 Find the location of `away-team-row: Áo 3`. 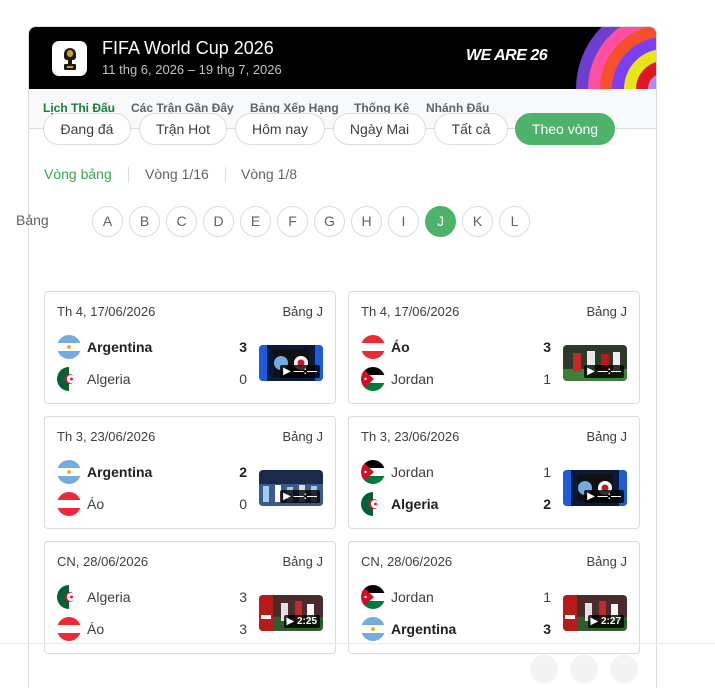

away-team-row: Áo 3 is located at coordinates (152, 629).